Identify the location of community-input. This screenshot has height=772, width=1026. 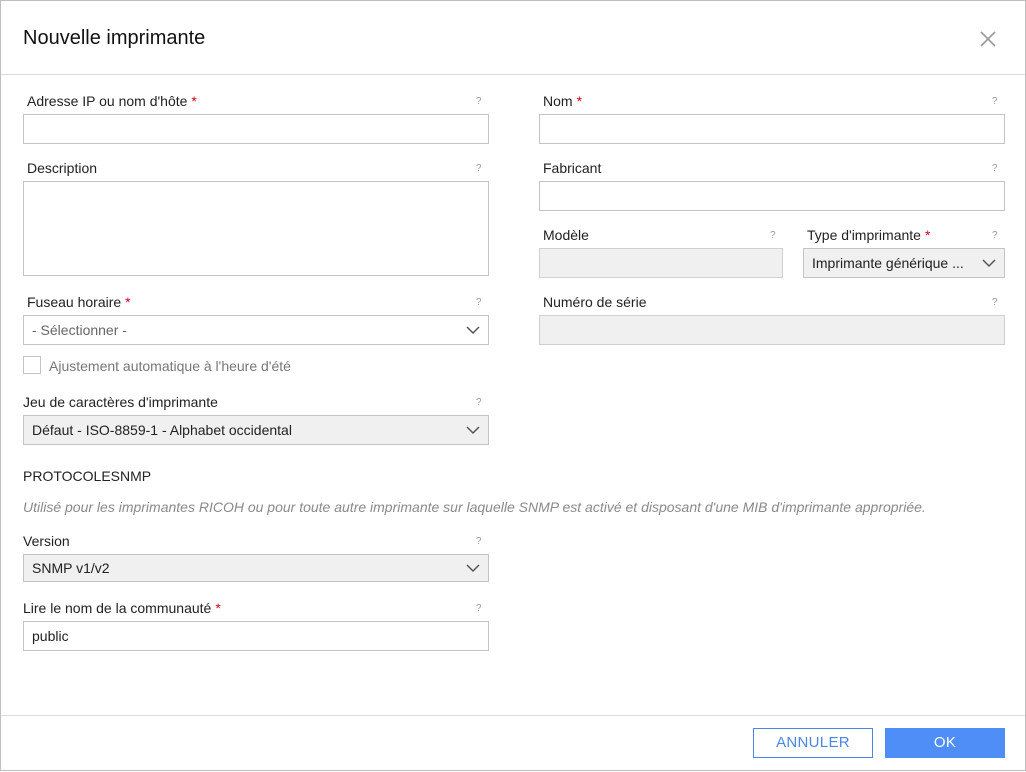
(256, 636).